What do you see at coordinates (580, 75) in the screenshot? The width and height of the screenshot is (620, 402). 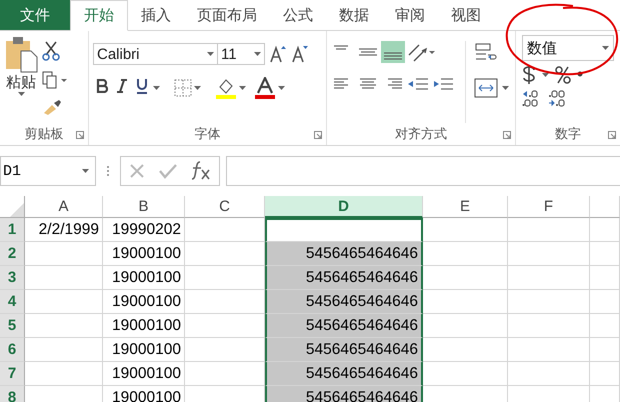 I see `comma-style-icon` at bounding box center [580, 75].